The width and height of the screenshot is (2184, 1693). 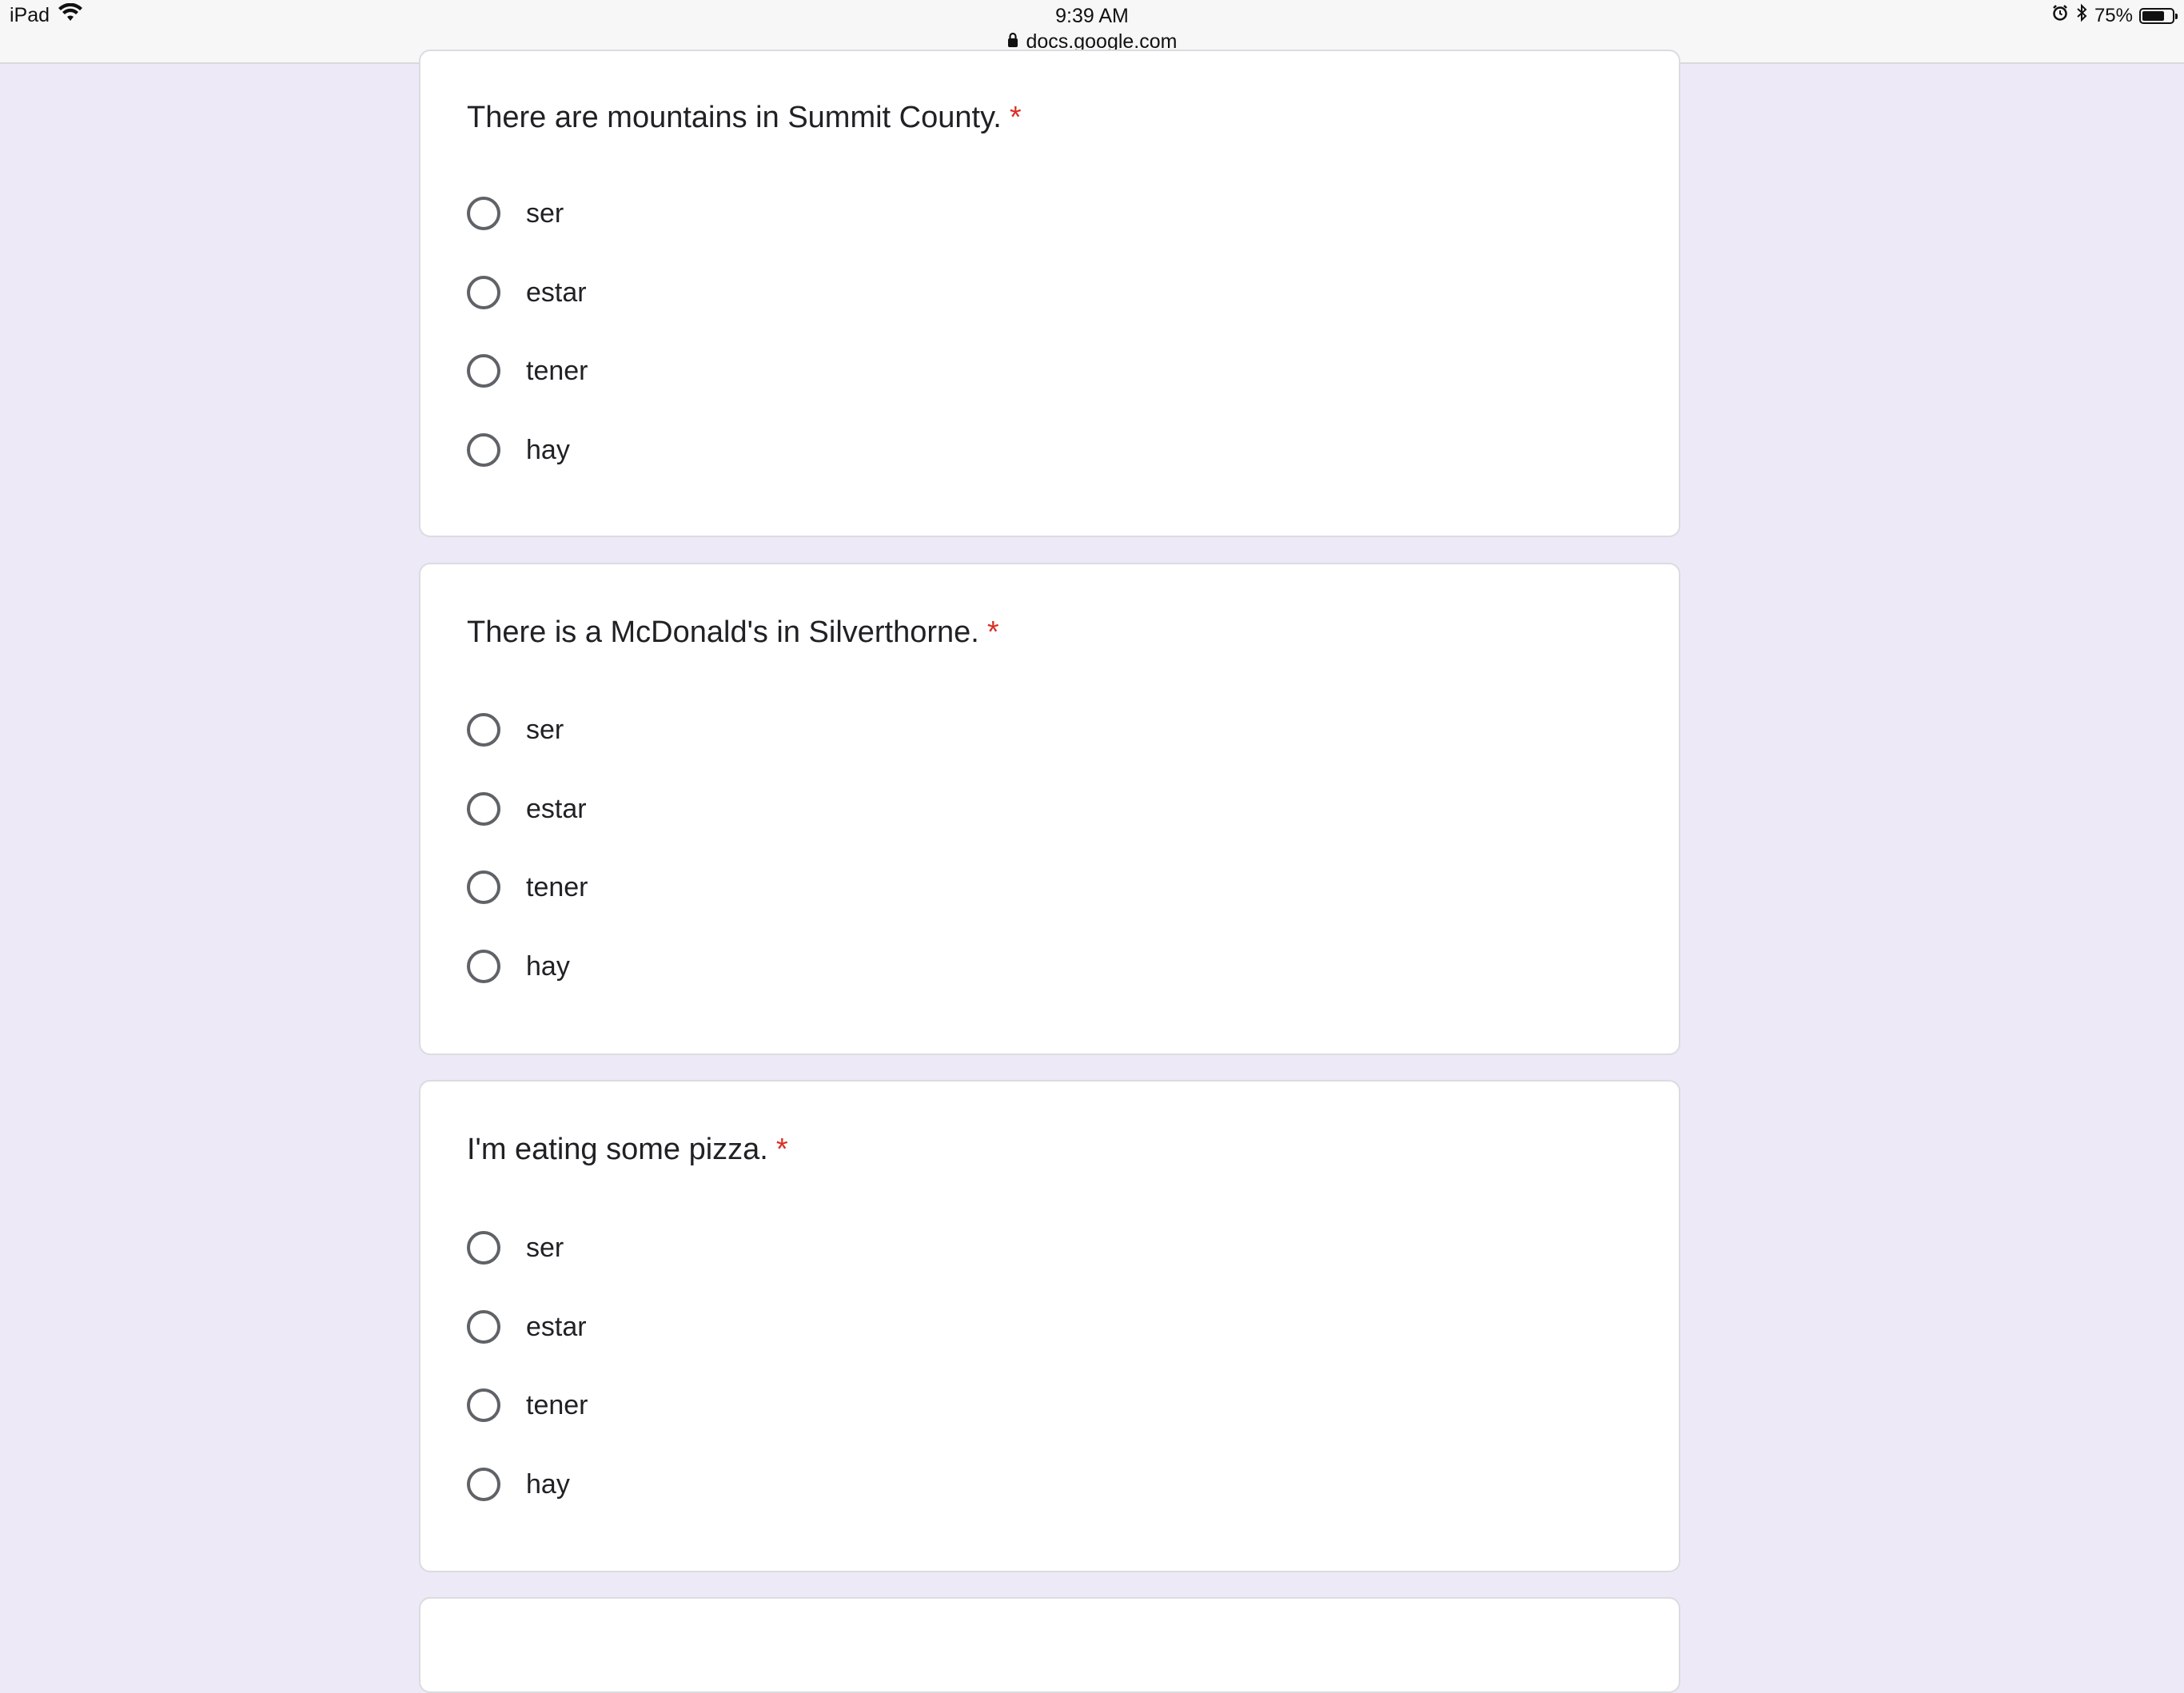 I want to click on question-title: There is a McDonald's in Silverthorne. *, so click(x=733, y=633).